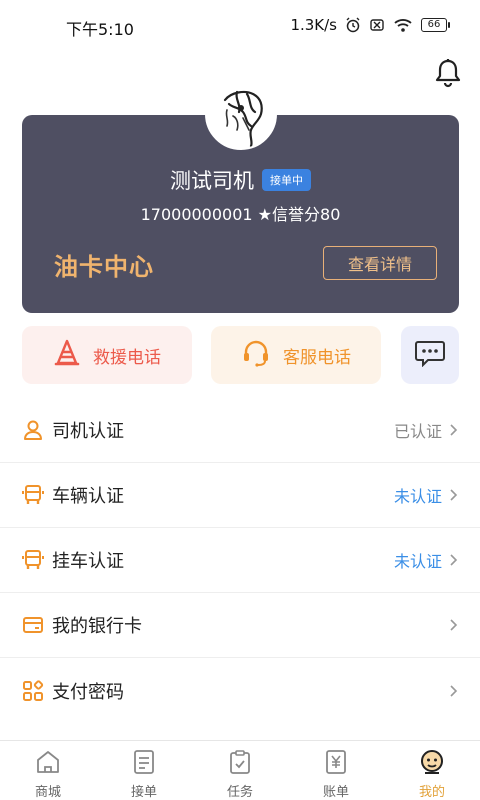  What do you see at coordinates (127, 357) in the screenshot?
I see `rescue-phone-label: 救援电话` at bounding box center [127, 357].